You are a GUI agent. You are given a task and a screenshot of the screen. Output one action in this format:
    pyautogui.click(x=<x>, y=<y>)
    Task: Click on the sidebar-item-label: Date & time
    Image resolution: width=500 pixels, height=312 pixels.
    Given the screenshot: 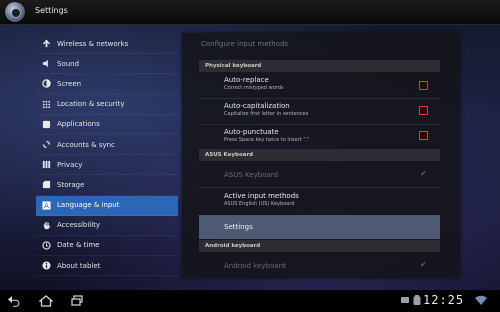 What is the action you would take?
    pyautogui.click(x=78, y=245)
    